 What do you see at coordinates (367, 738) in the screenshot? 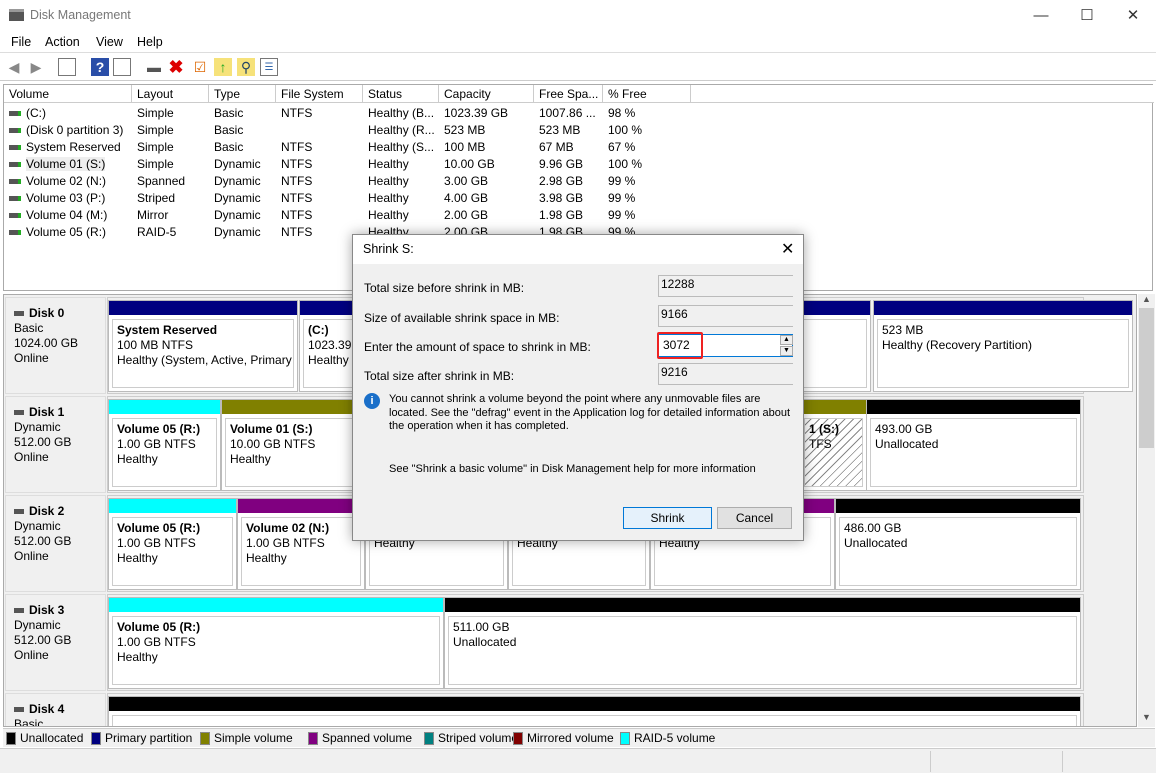
I see `legend-label: Spanned volume` at bounding box center [367, 738].